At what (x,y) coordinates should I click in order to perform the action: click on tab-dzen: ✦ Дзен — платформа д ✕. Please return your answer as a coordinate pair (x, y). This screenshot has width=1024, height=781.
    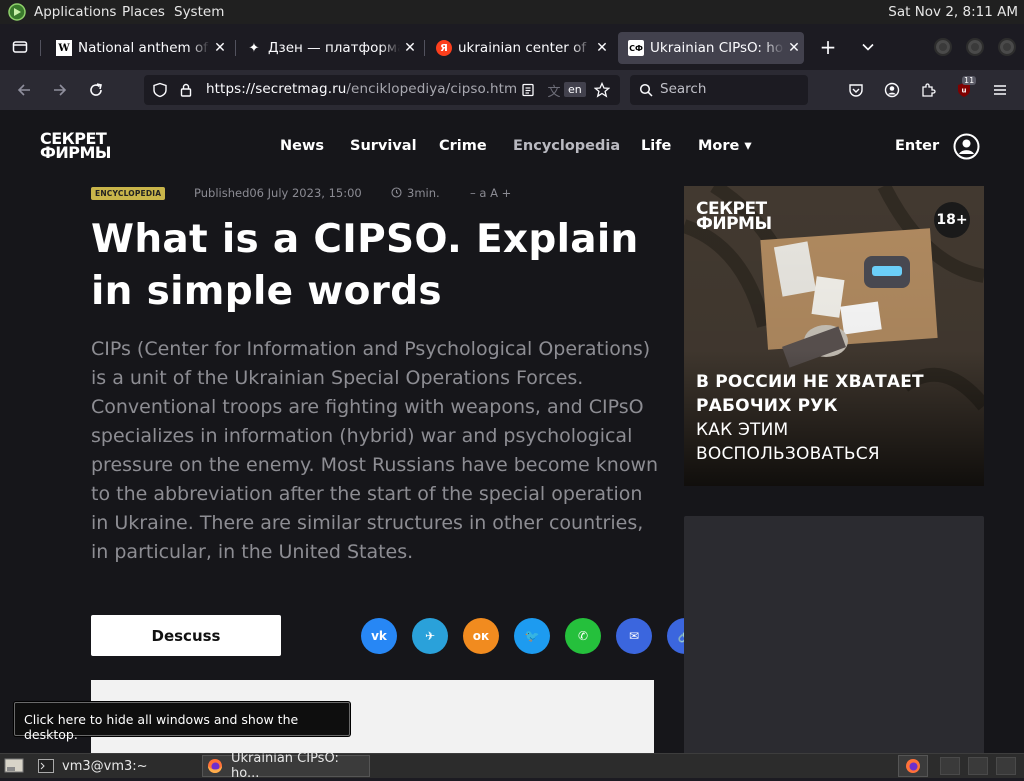
    Looking at the image, I should click on (328, 48).